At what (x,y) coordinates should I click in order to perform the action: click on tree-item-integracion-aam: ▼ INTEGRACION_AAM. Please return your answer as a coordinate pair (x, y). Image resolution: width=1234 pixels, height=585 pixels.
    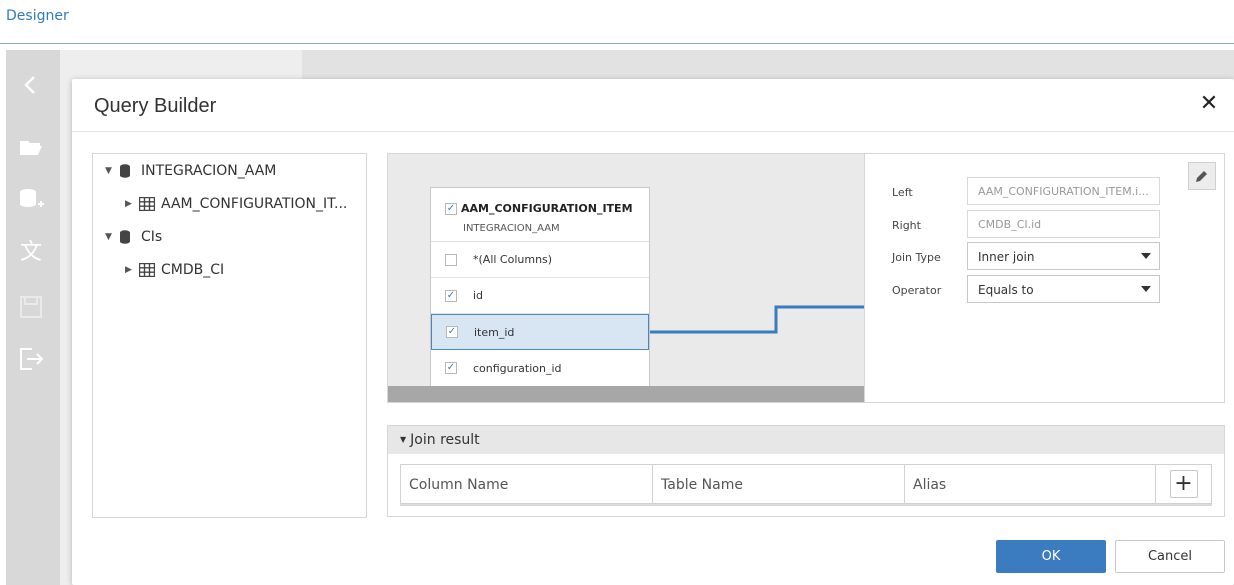
    Looking at the image, I should click on (190, 171).